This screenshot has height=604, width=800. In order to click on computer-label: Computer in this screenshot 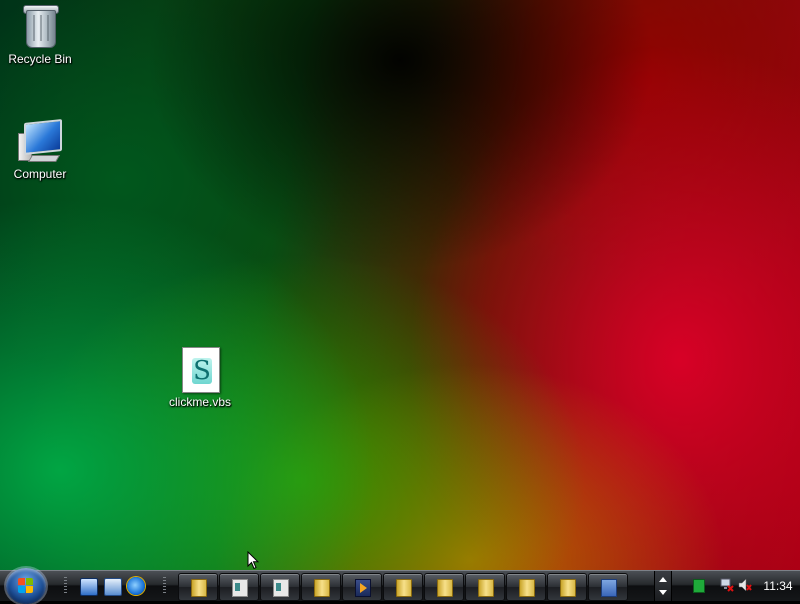, I will do `click(40, 174)`.